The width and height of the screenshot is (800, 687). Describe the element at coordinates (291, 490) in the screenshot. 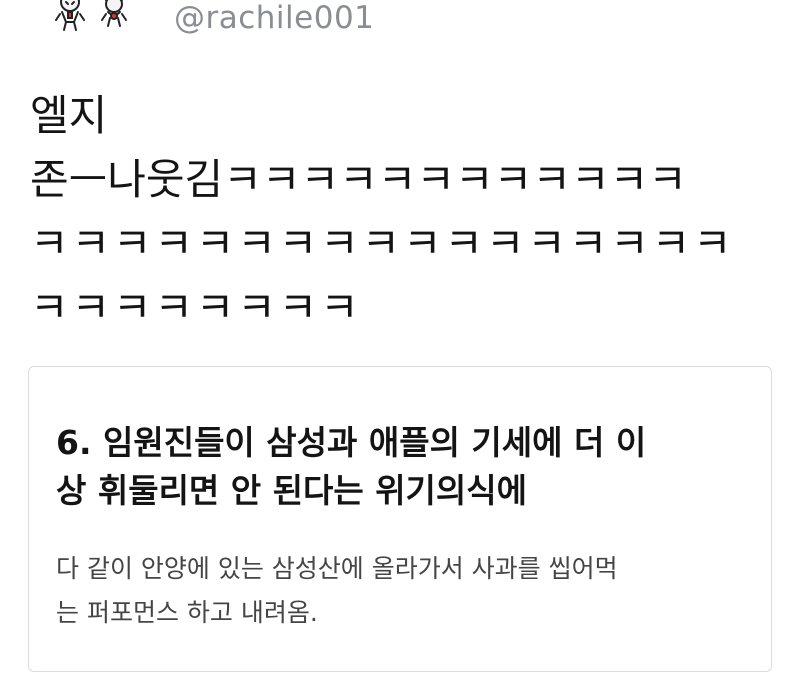

I see `card-title-line: 상 휘둘리면 안 된다는 위기의식에` at that location.